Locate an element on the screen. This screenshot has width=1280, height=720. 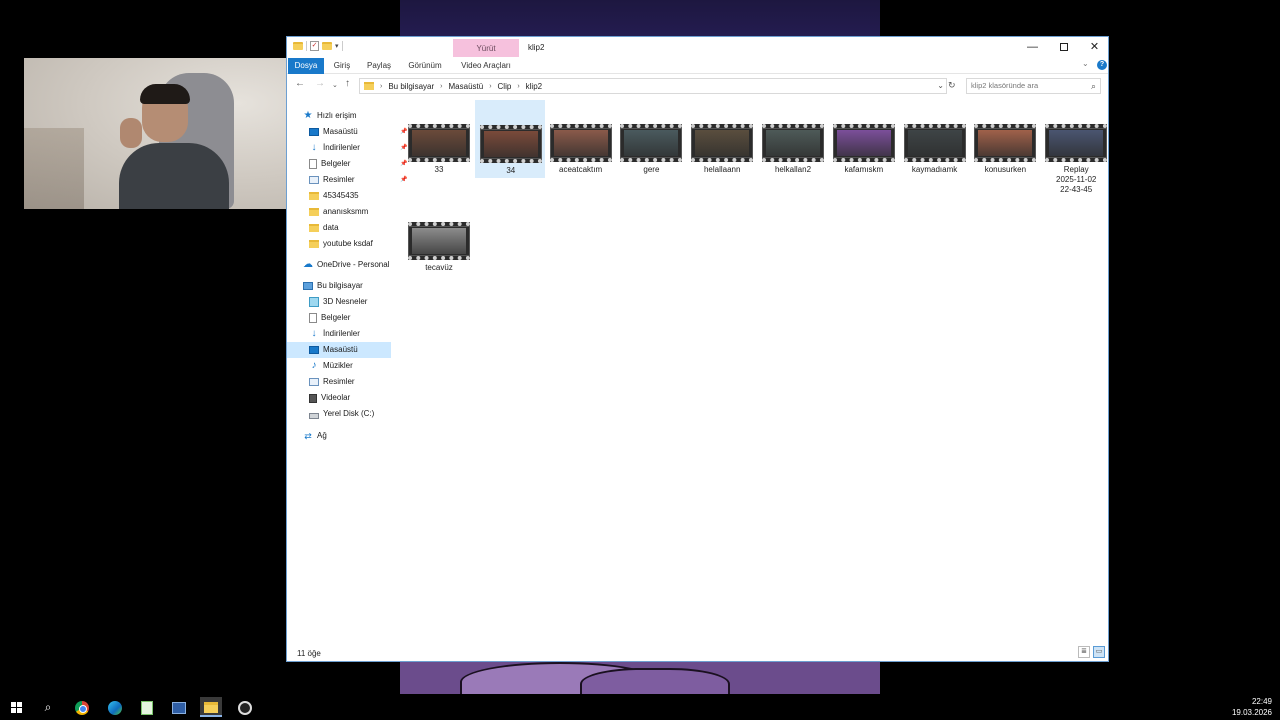
nav-onedrive: ☁ OneDrive - Personal is located at coordinates (346, 265).